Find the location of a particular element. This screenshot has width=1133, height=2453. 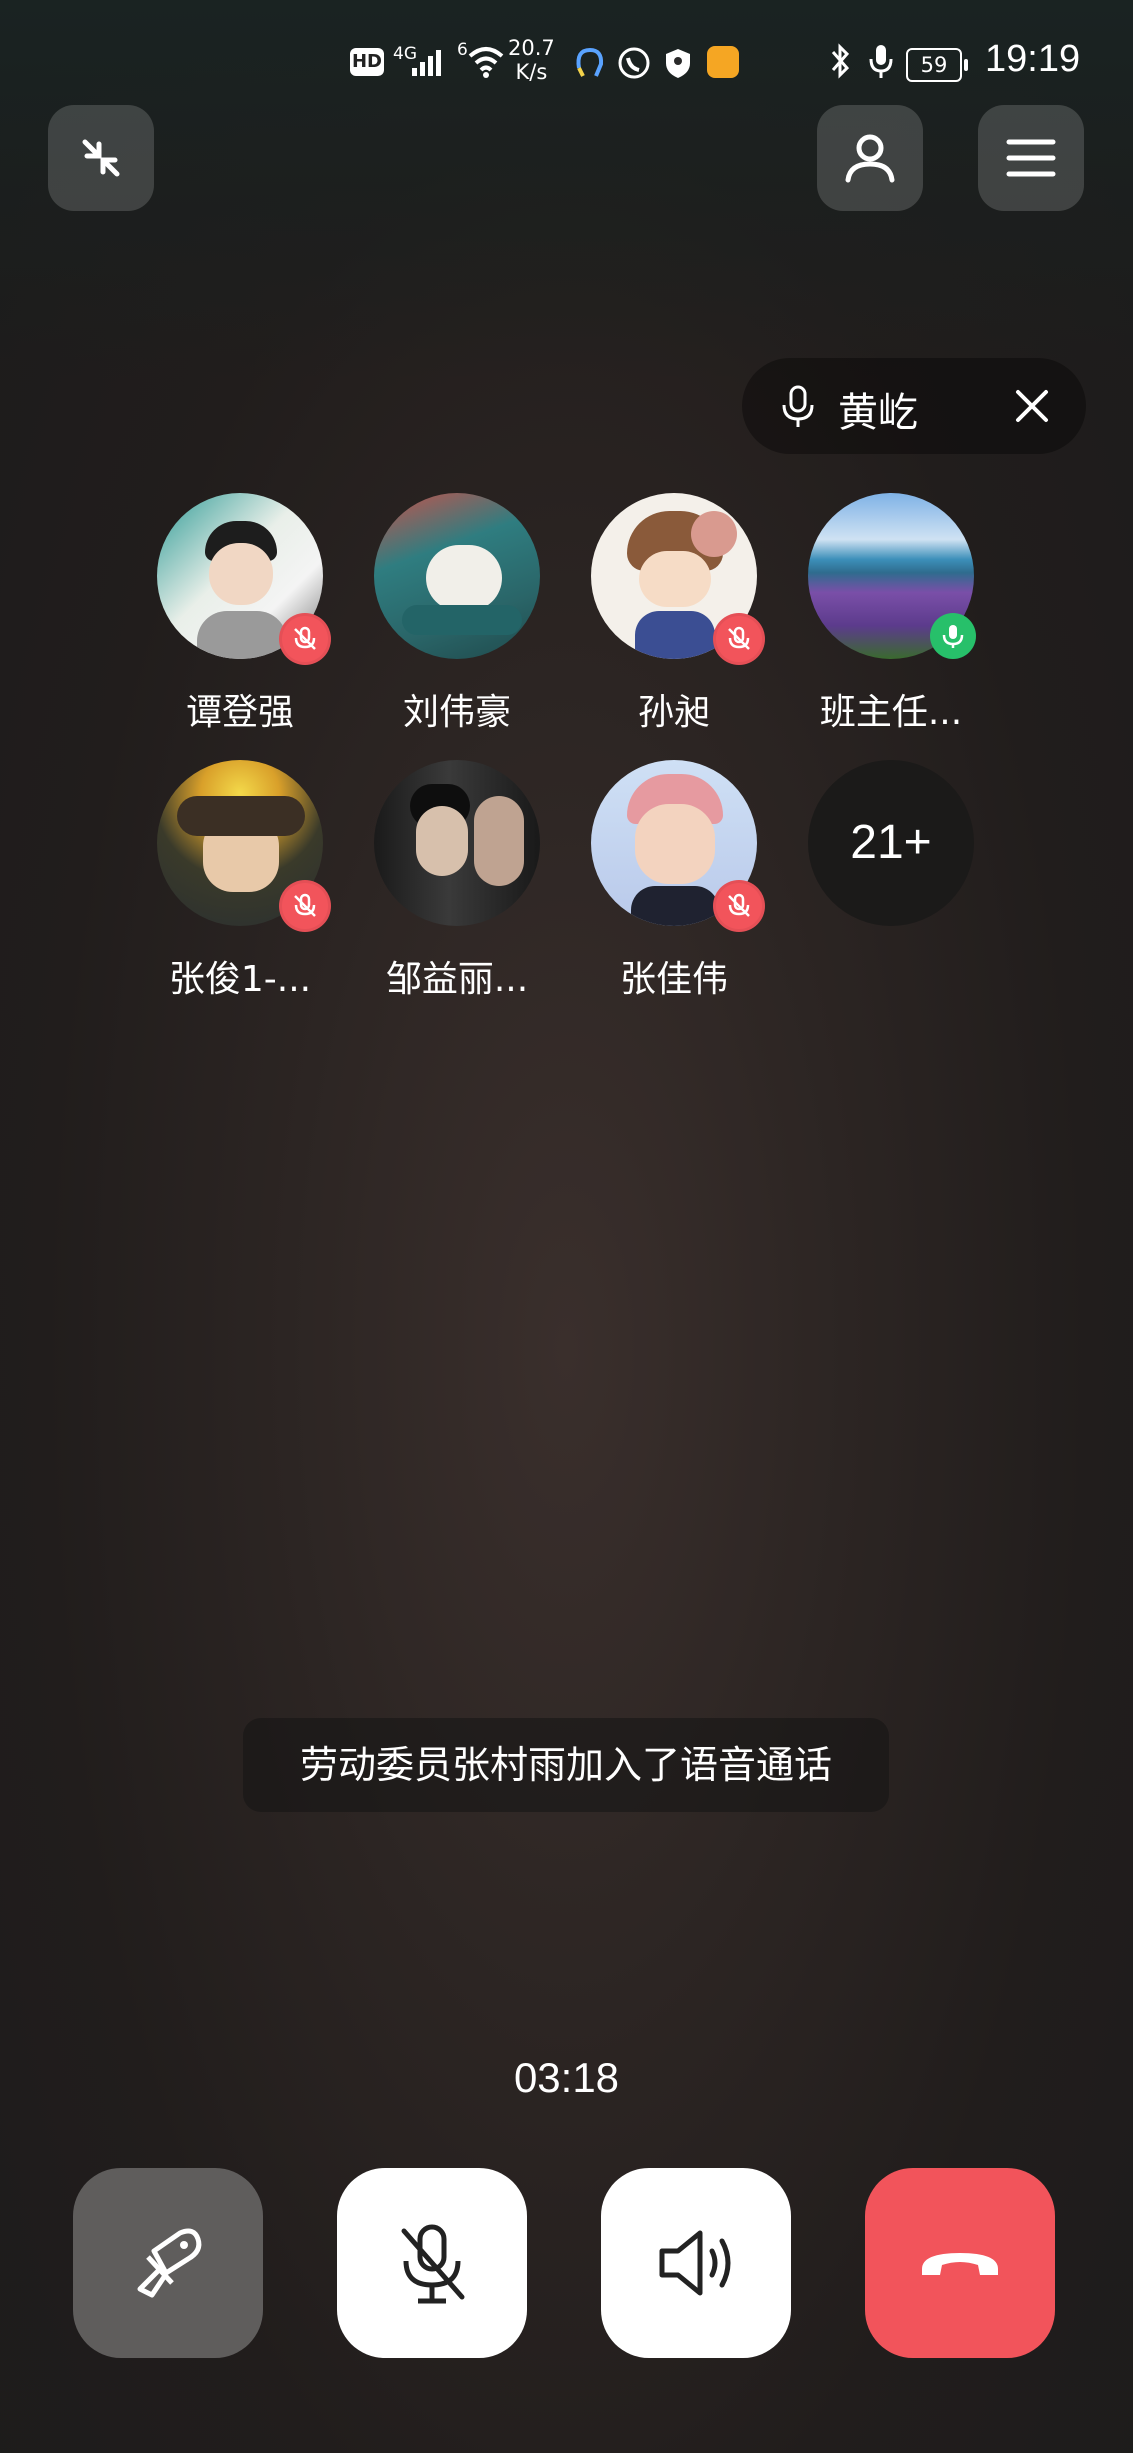

join-notification: 劳动委员张村雨加入了语音通话 is located at coordinates (566, 1765).